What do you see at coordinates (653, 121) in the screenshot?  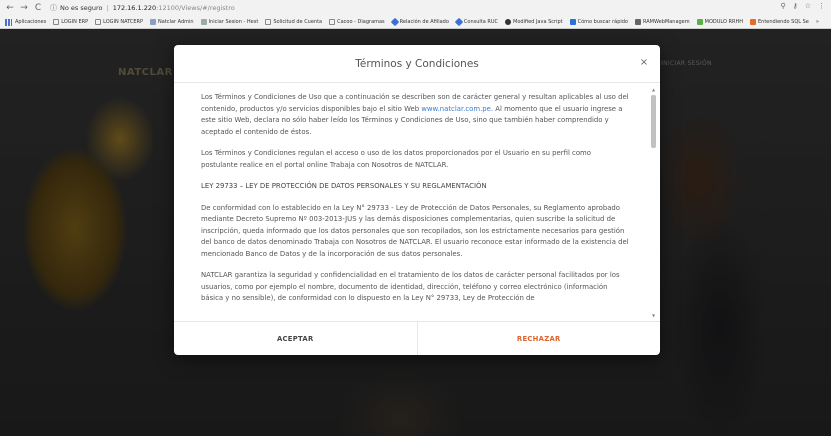 I see `scrollbar-thumb` at bounding box center [653, 121].